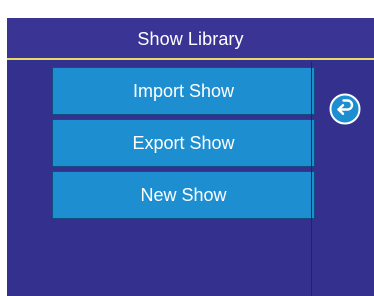 The image size is (374, 296). I want to click on page-title: Show Library, so click(190, 39).